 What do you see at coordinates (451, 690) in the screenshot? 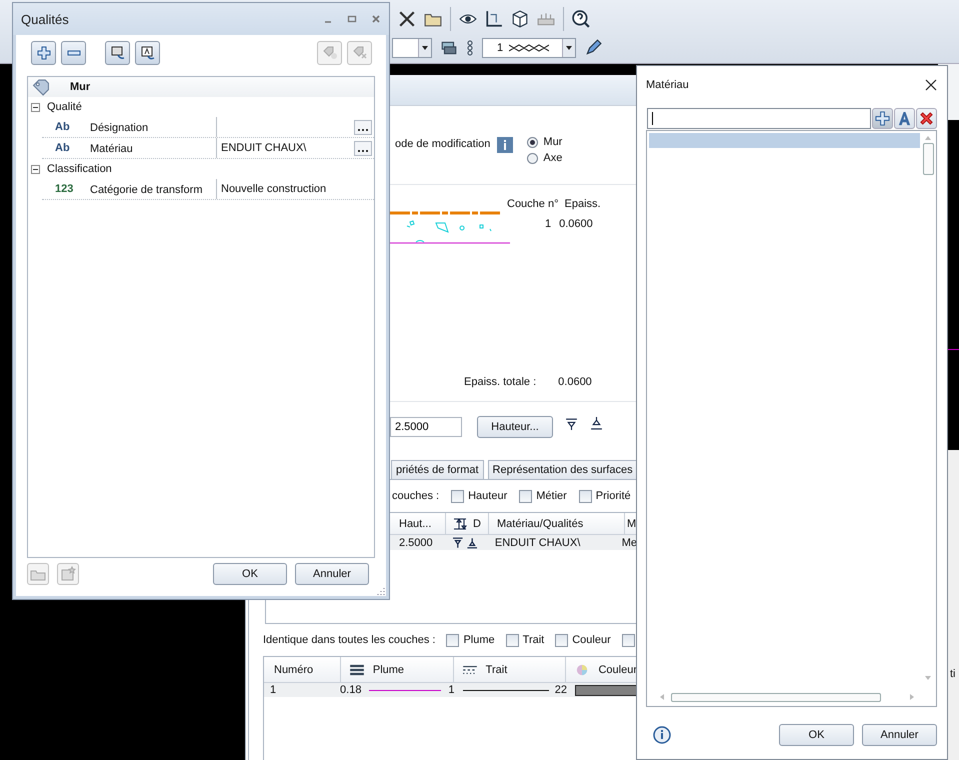
I see `table-cell: 1` at bounding box center [451, 690].